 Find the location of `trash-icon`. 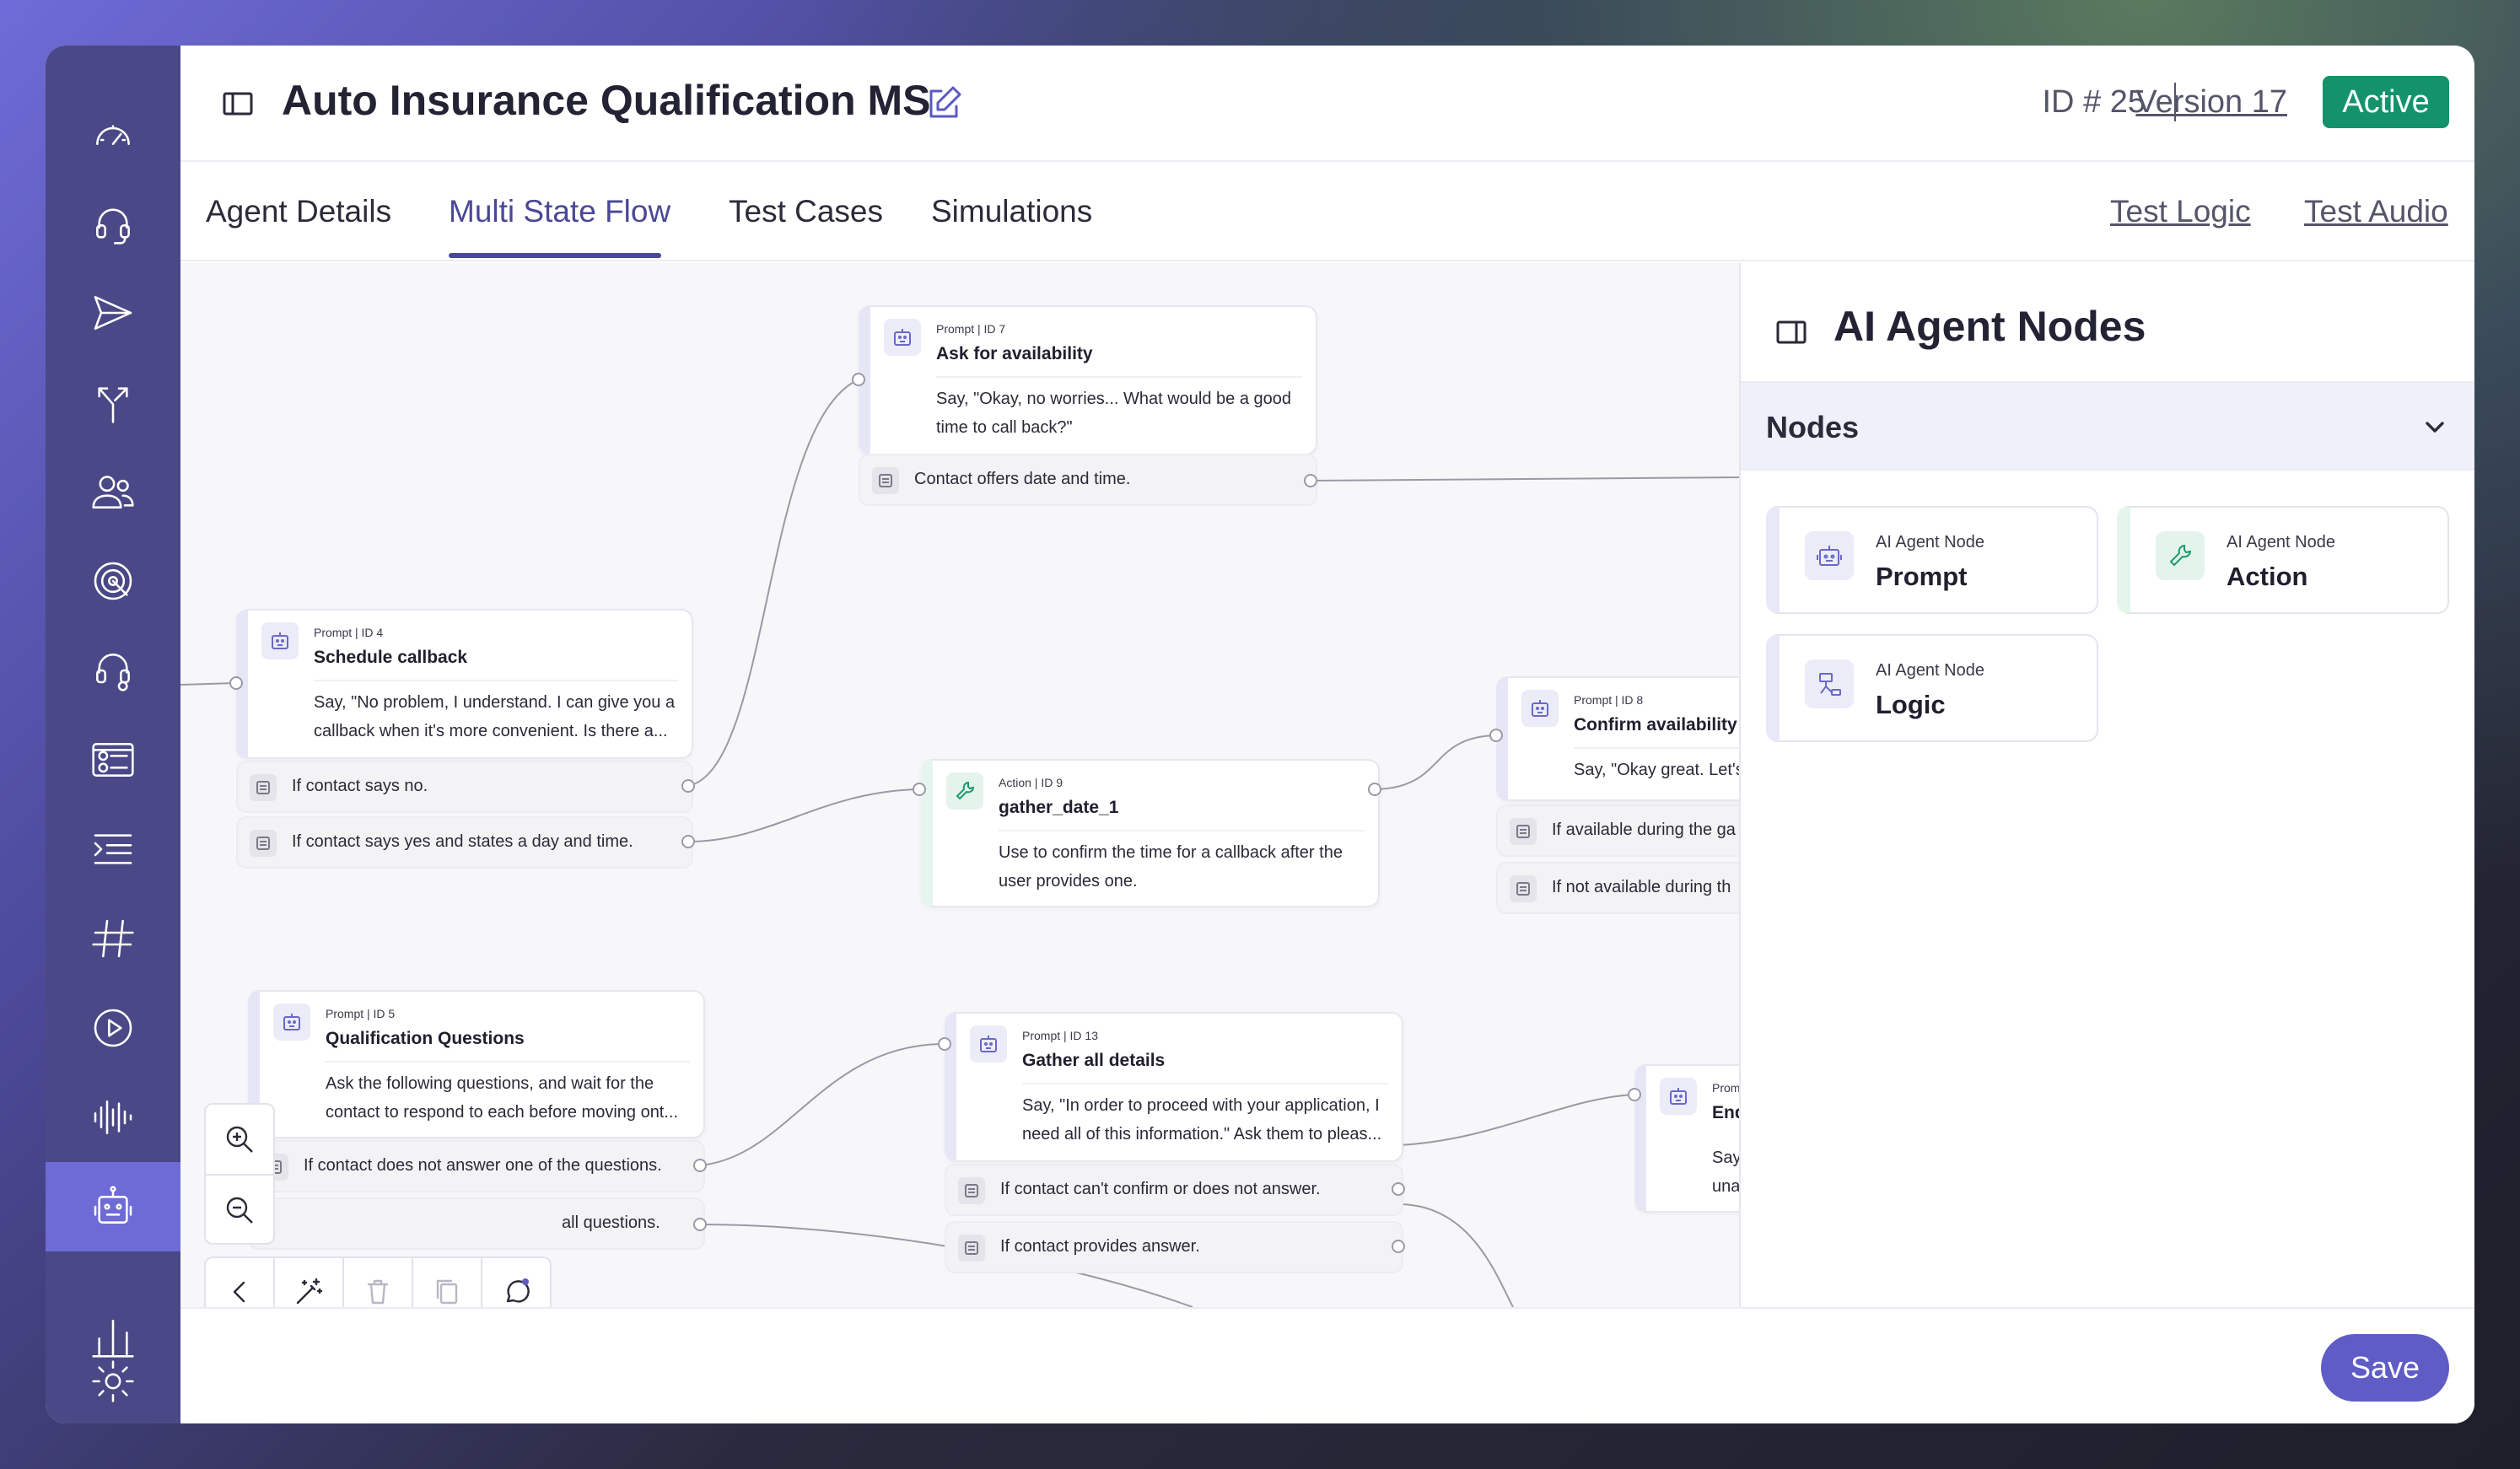

trash-icon is located at coordinates (378, 1292).